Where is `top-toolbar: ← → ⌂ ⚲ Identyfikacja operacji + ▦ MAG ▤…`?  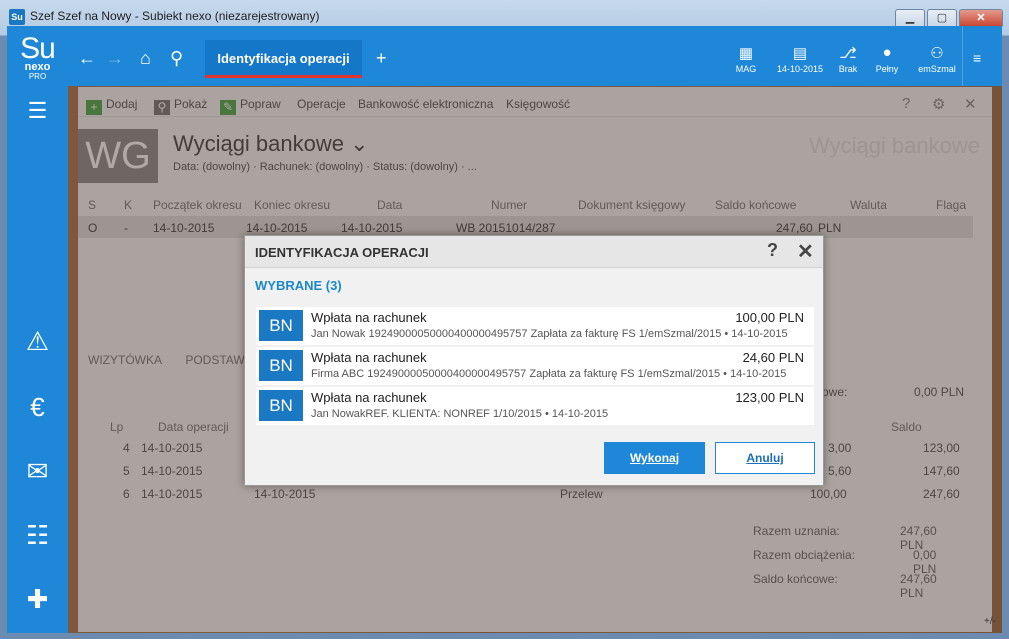
top-toolbar: ← → ⌂ ⚲ Identyfikacja operacji + ▦ MAG ▤… is located at coordinates (535, 56).